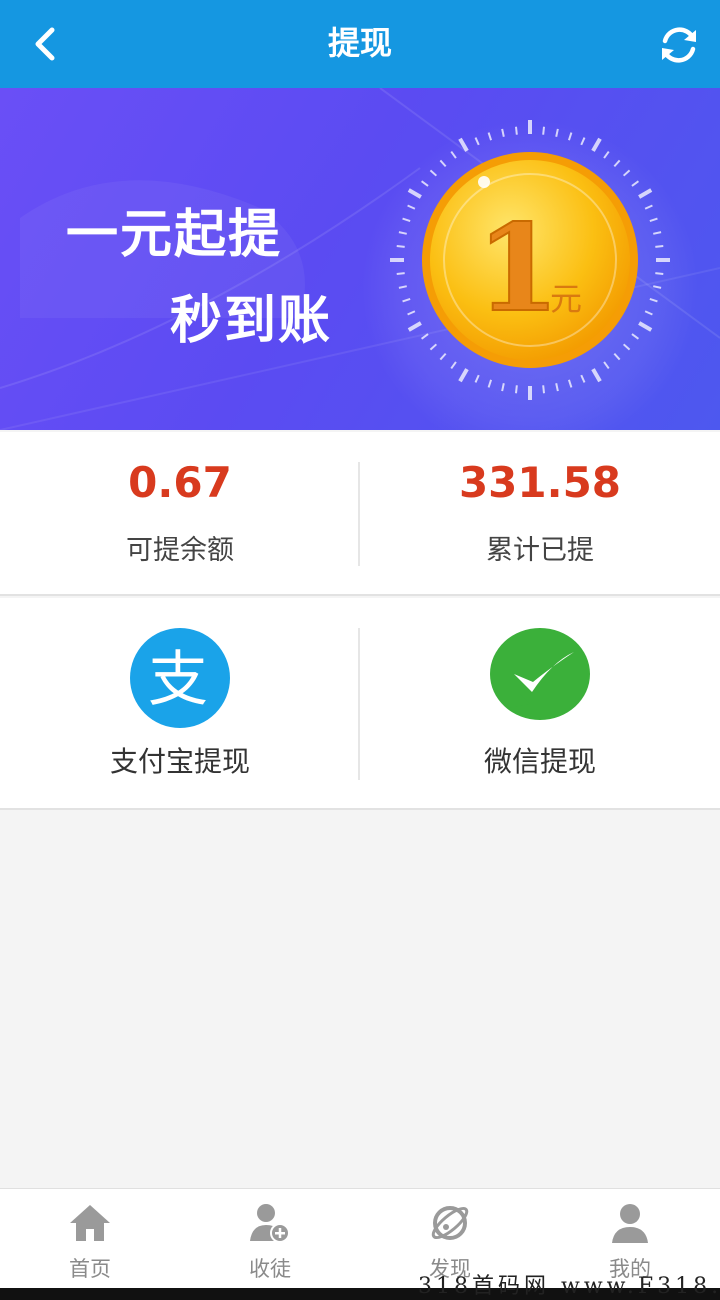  Describe the element at coordinates (174, 235) in the screenshot. I see `banner-headline: 一元起提` at that location.